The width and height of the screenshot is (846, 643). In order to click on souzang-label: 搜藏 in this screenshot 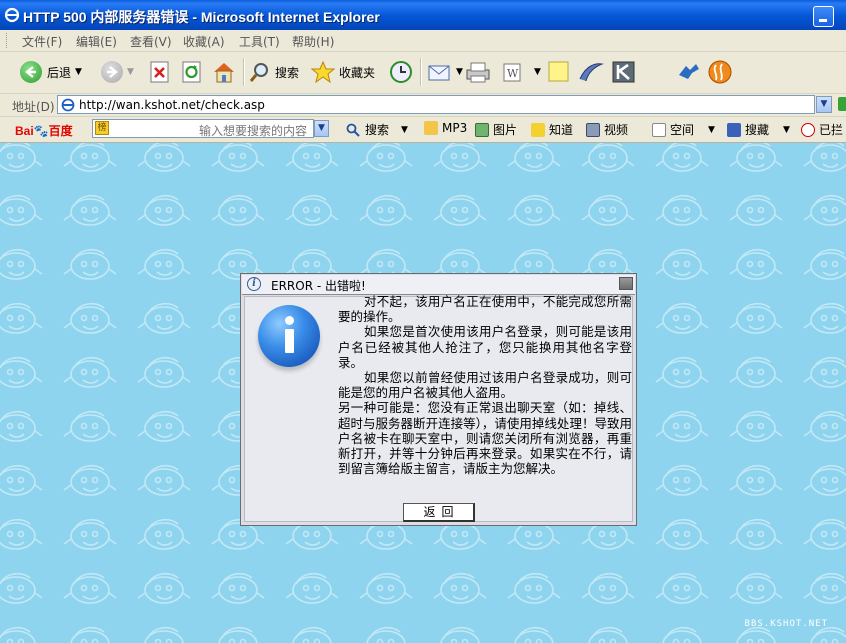, I will do `click(757, 130)`.